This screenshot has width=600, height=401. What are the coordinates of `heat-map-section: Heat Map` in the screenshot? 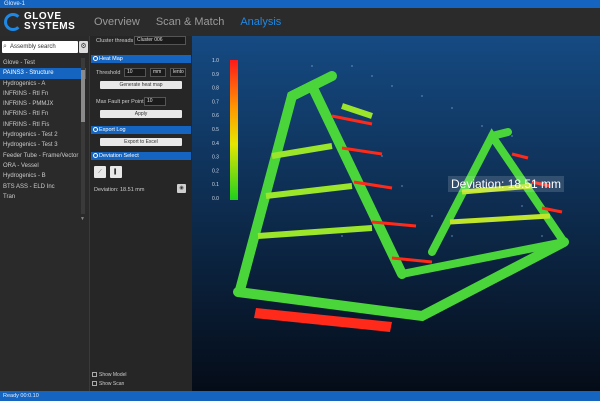 It's located at (141, 59).